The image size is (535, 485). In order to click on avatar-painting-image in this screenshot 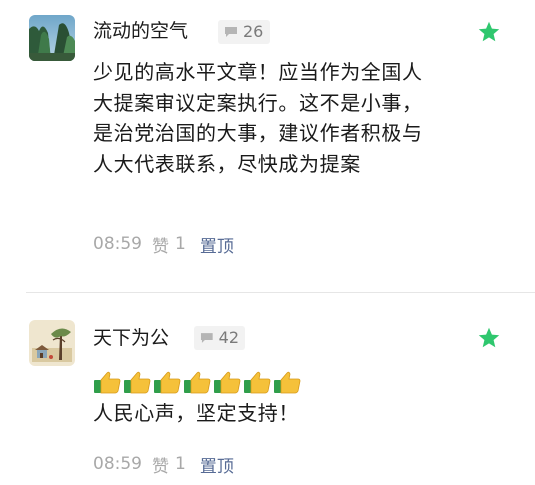, I will do `click(52, 343)`.